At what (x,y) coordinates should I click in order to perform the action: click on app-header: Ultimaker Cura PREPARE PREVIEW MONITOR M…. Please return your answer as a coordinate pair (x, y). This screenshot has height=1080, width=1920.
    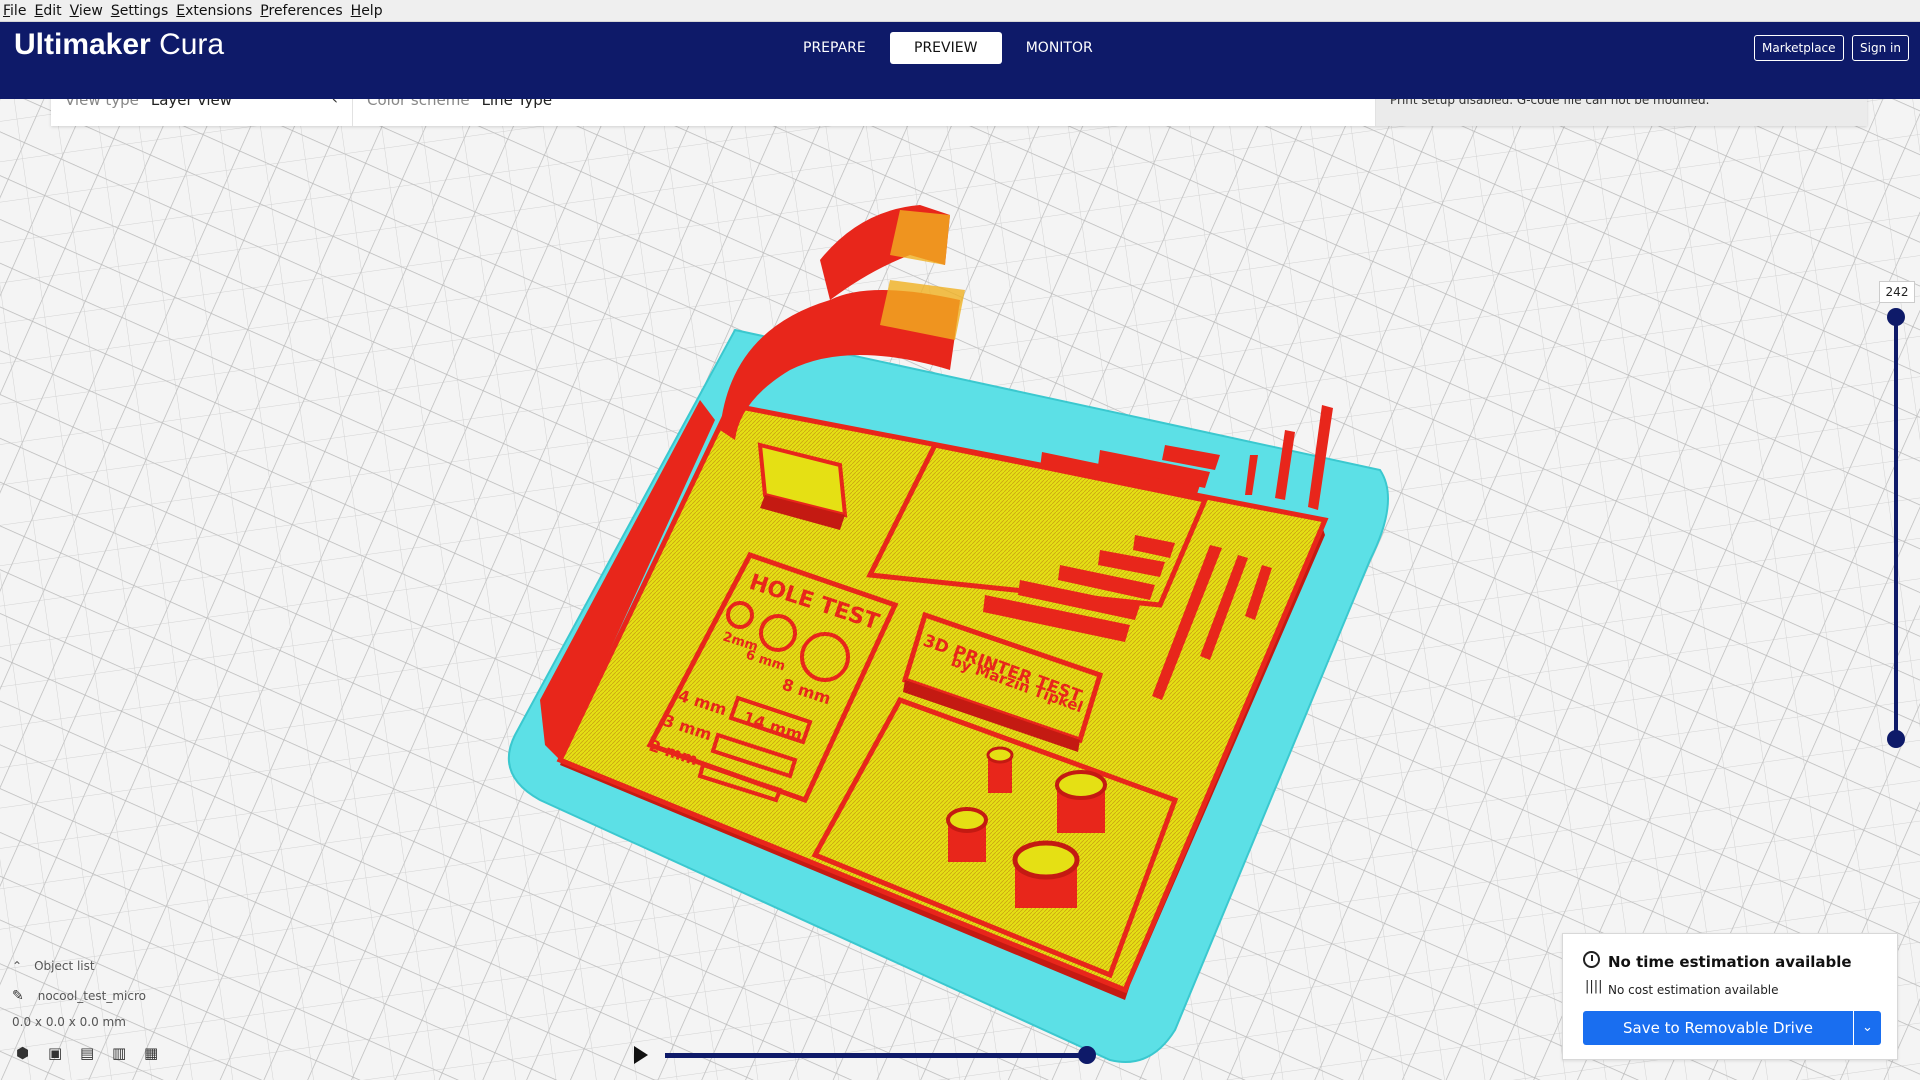
    Looking at the image, I should click on (960, 60).